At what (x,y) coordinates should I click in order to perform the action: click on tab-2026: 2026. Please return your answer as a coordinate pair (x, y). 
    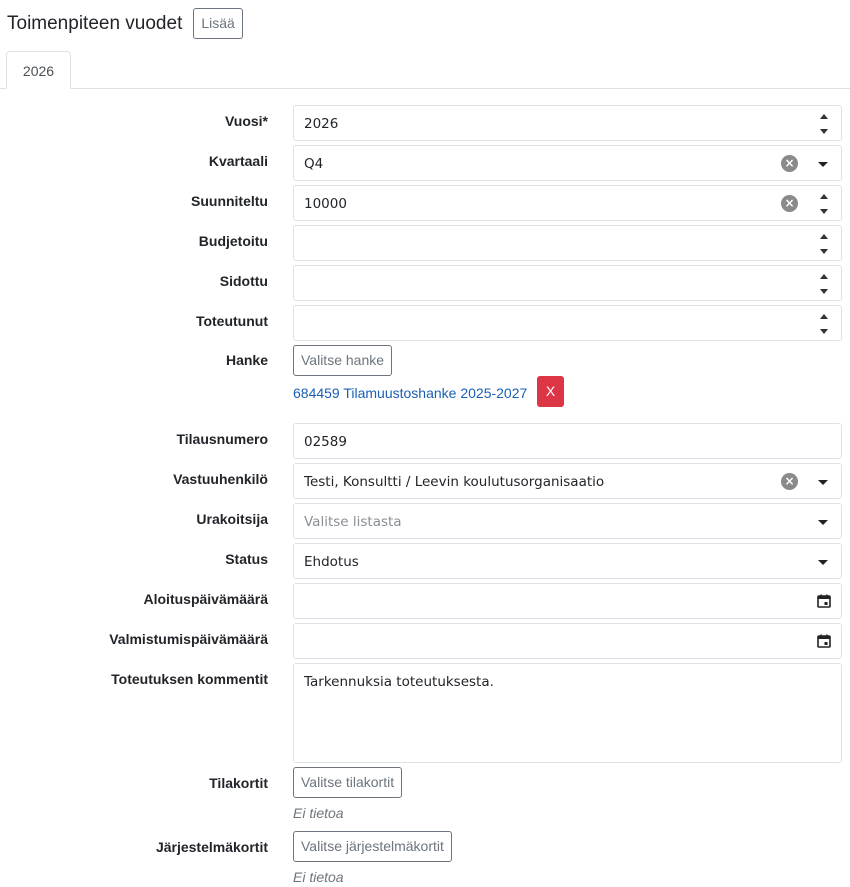
    Looking at the image, I should click on (38, 70).